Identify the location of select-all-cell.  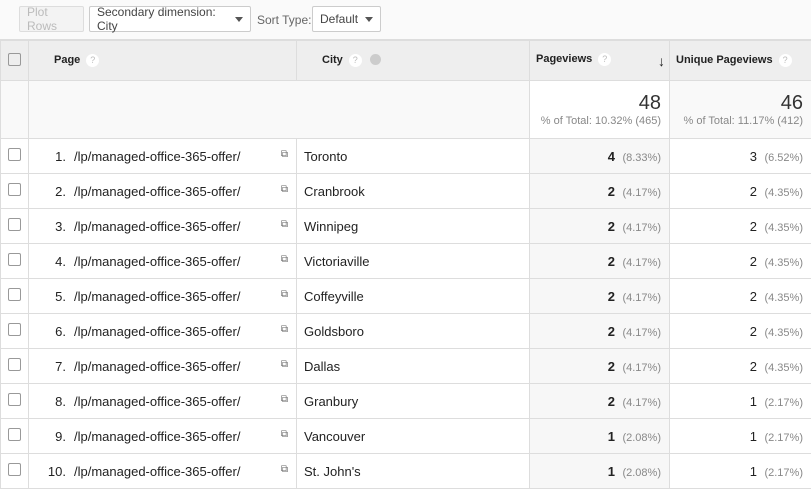
(15, 61).